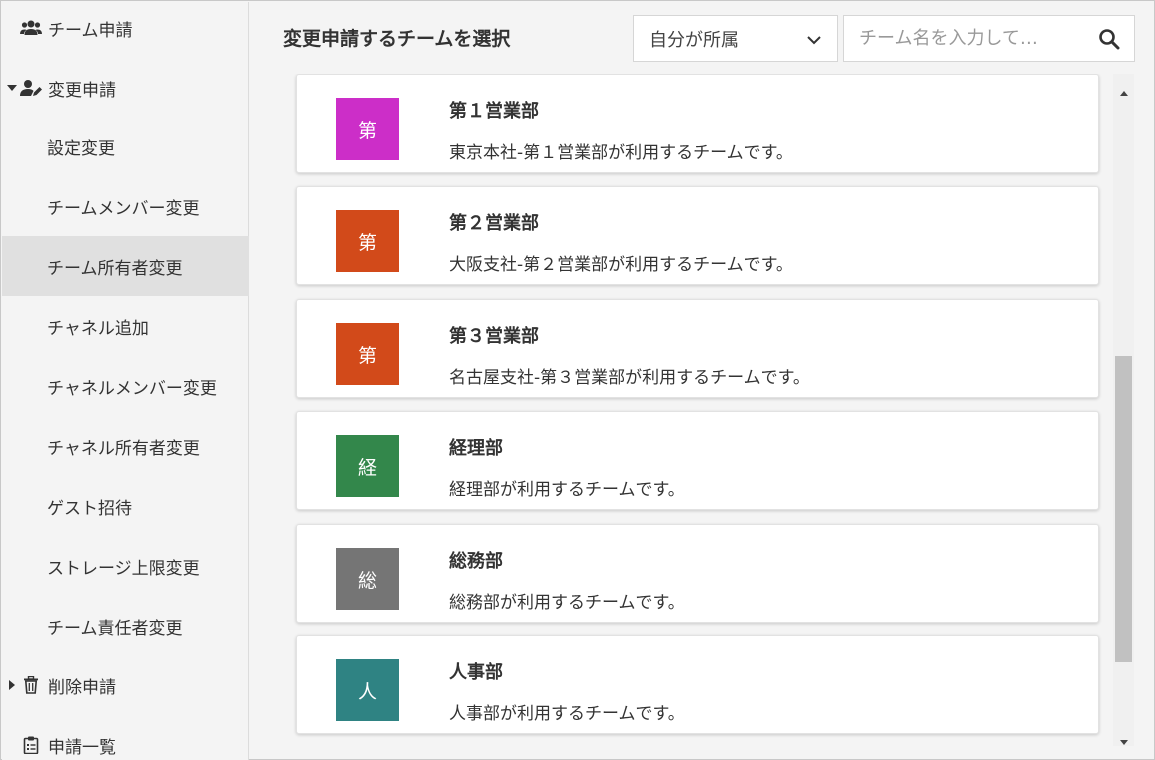 The height and width of the screenshot is (760, 1155). I want to click on sidebar-item-channel-add: チャネル追加, so click(125, 326).